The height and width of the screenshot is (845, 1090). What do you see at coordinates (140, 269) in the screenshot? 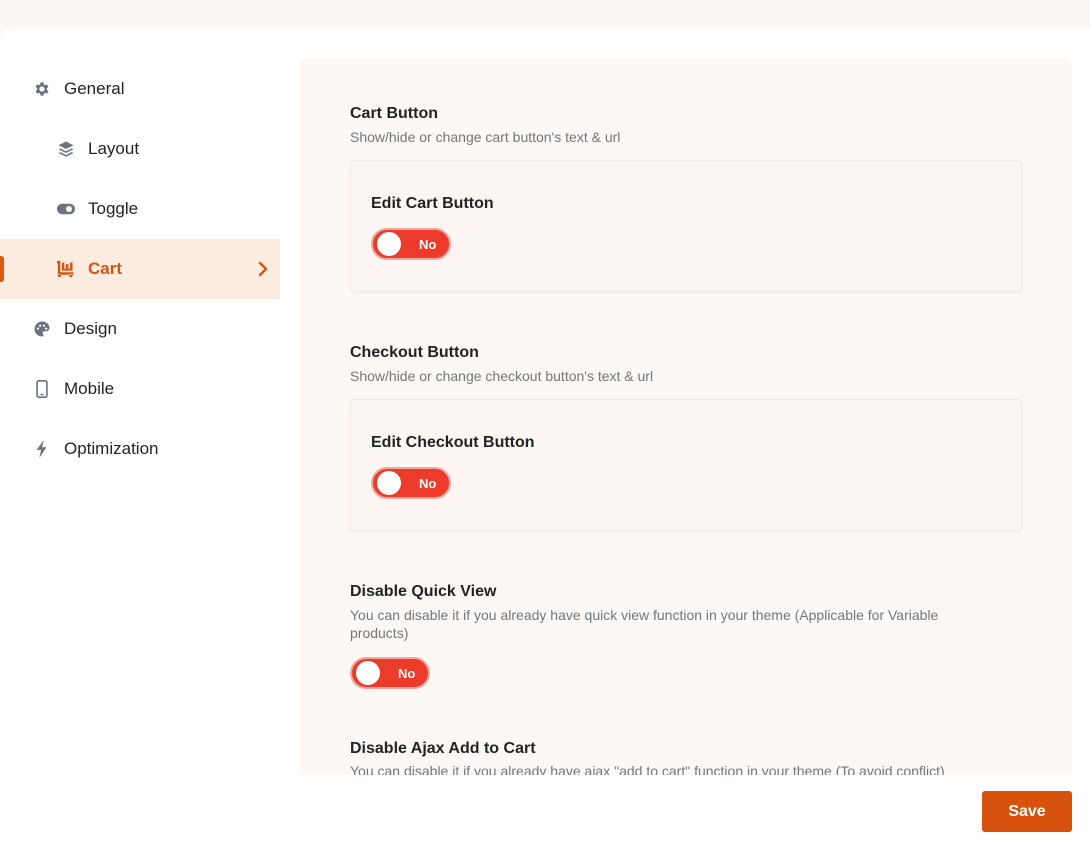
I see `sidebar-item-cart: Cart` at bounding box center [140, 269].